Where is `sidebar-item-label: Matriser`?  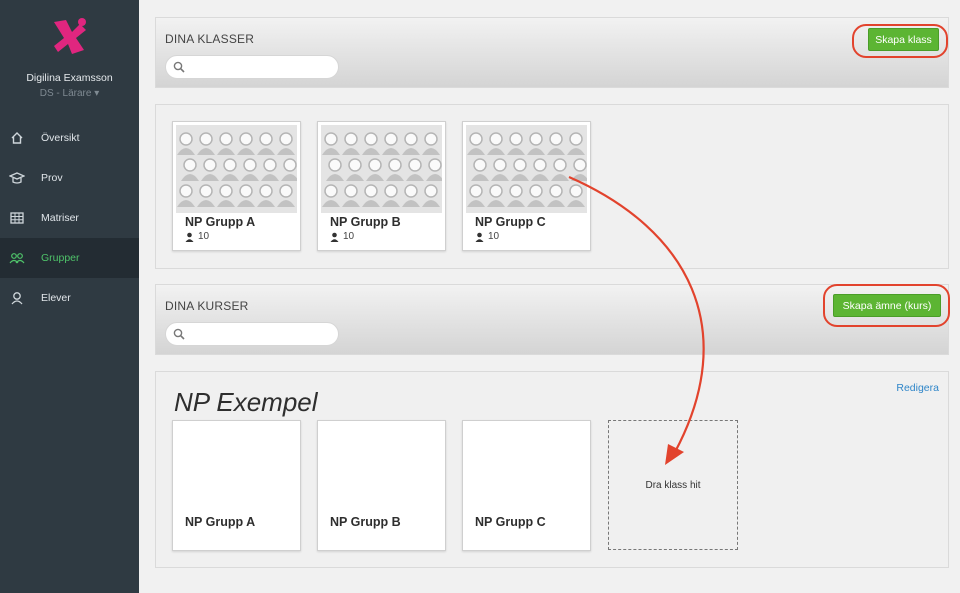
sidebar-item-label: Matriser is located at coordinates (60, 218).